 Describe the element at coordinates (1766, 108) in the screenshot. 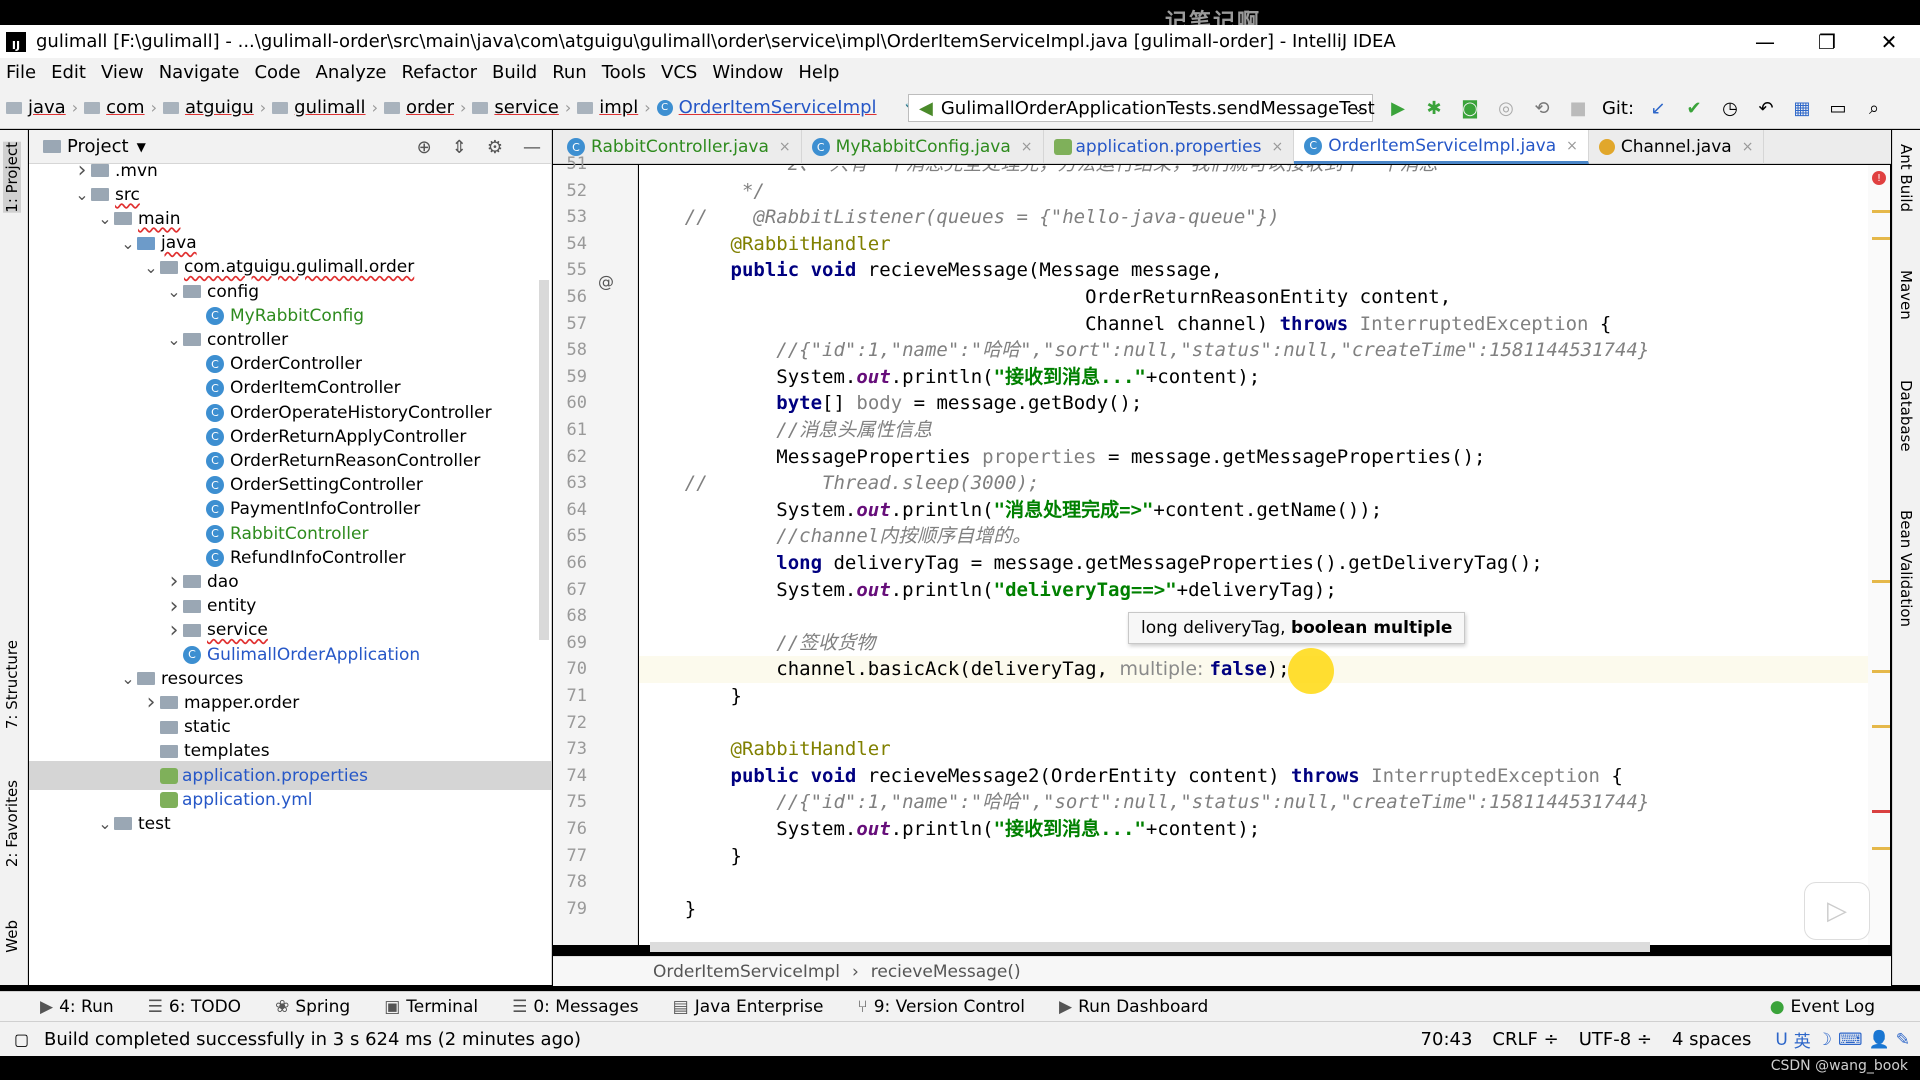

I see `git-revert-icon: ↶` at that location.